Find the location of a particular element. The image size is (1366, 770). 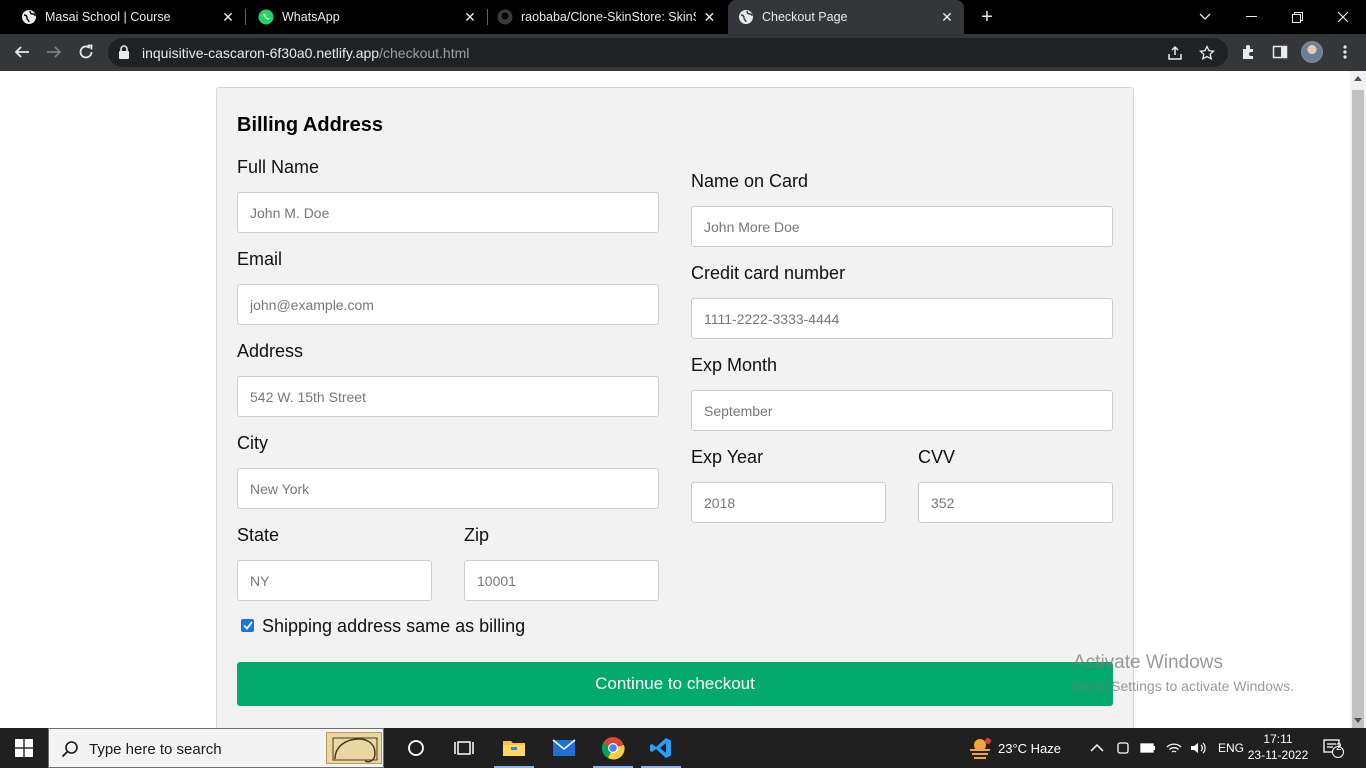

wifi-icon is located at coordinates (1174, 748).